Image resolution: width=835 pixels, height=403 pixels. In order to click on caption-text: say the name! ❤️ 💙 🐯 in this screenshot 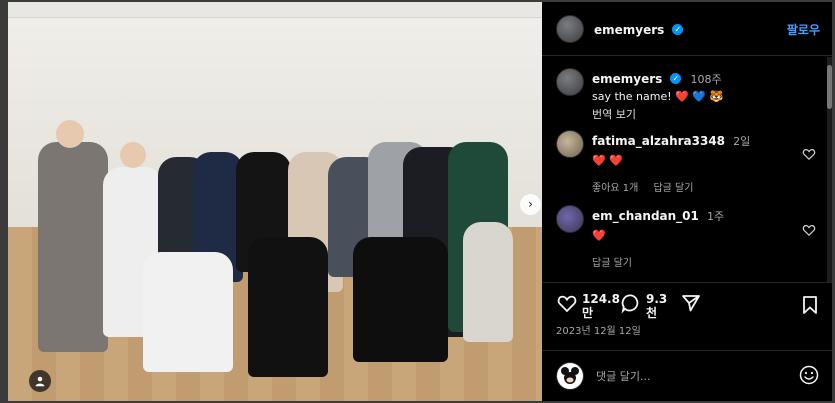, I will do `click(658, 96)`.